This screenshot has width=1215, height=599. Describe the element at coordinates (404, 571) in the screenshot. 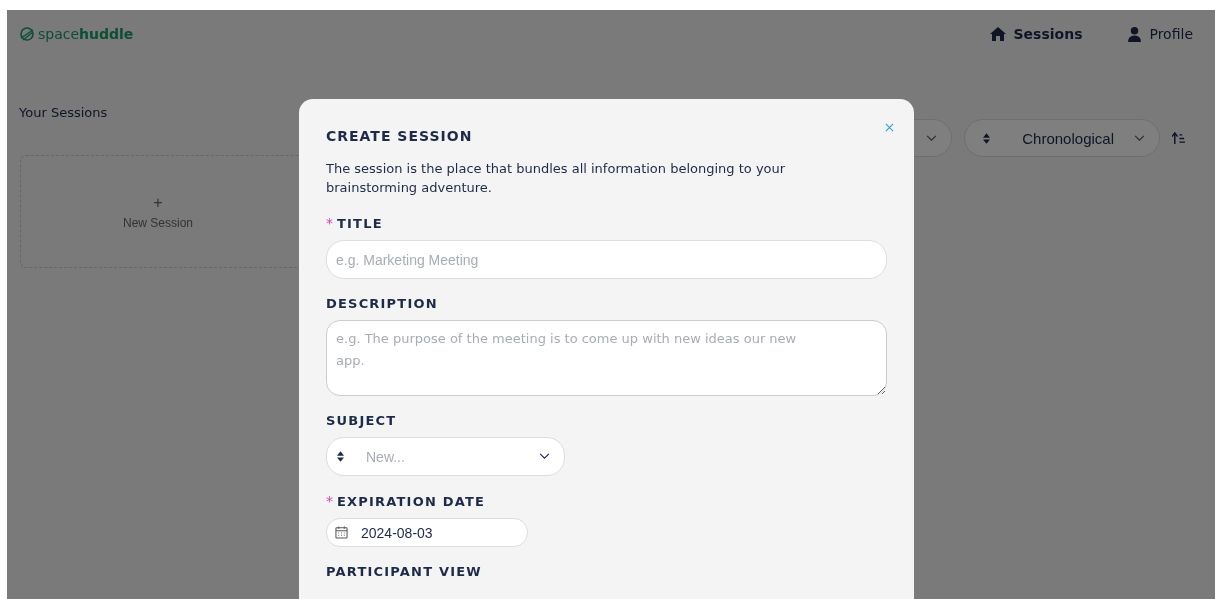

I see `field-label: PARTICIPANT VIEW` at that location.